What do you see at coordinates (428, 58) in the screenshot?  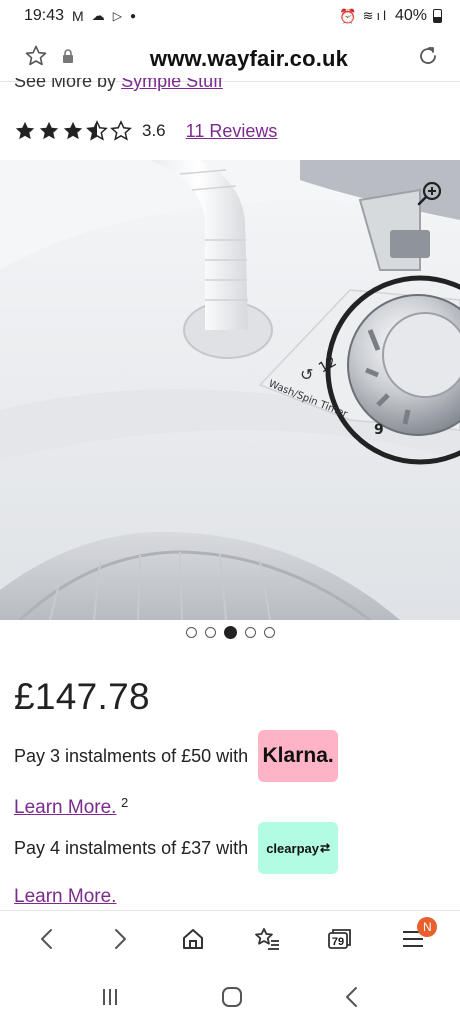 I see `reload-icon` at bounding box center [428, 58].